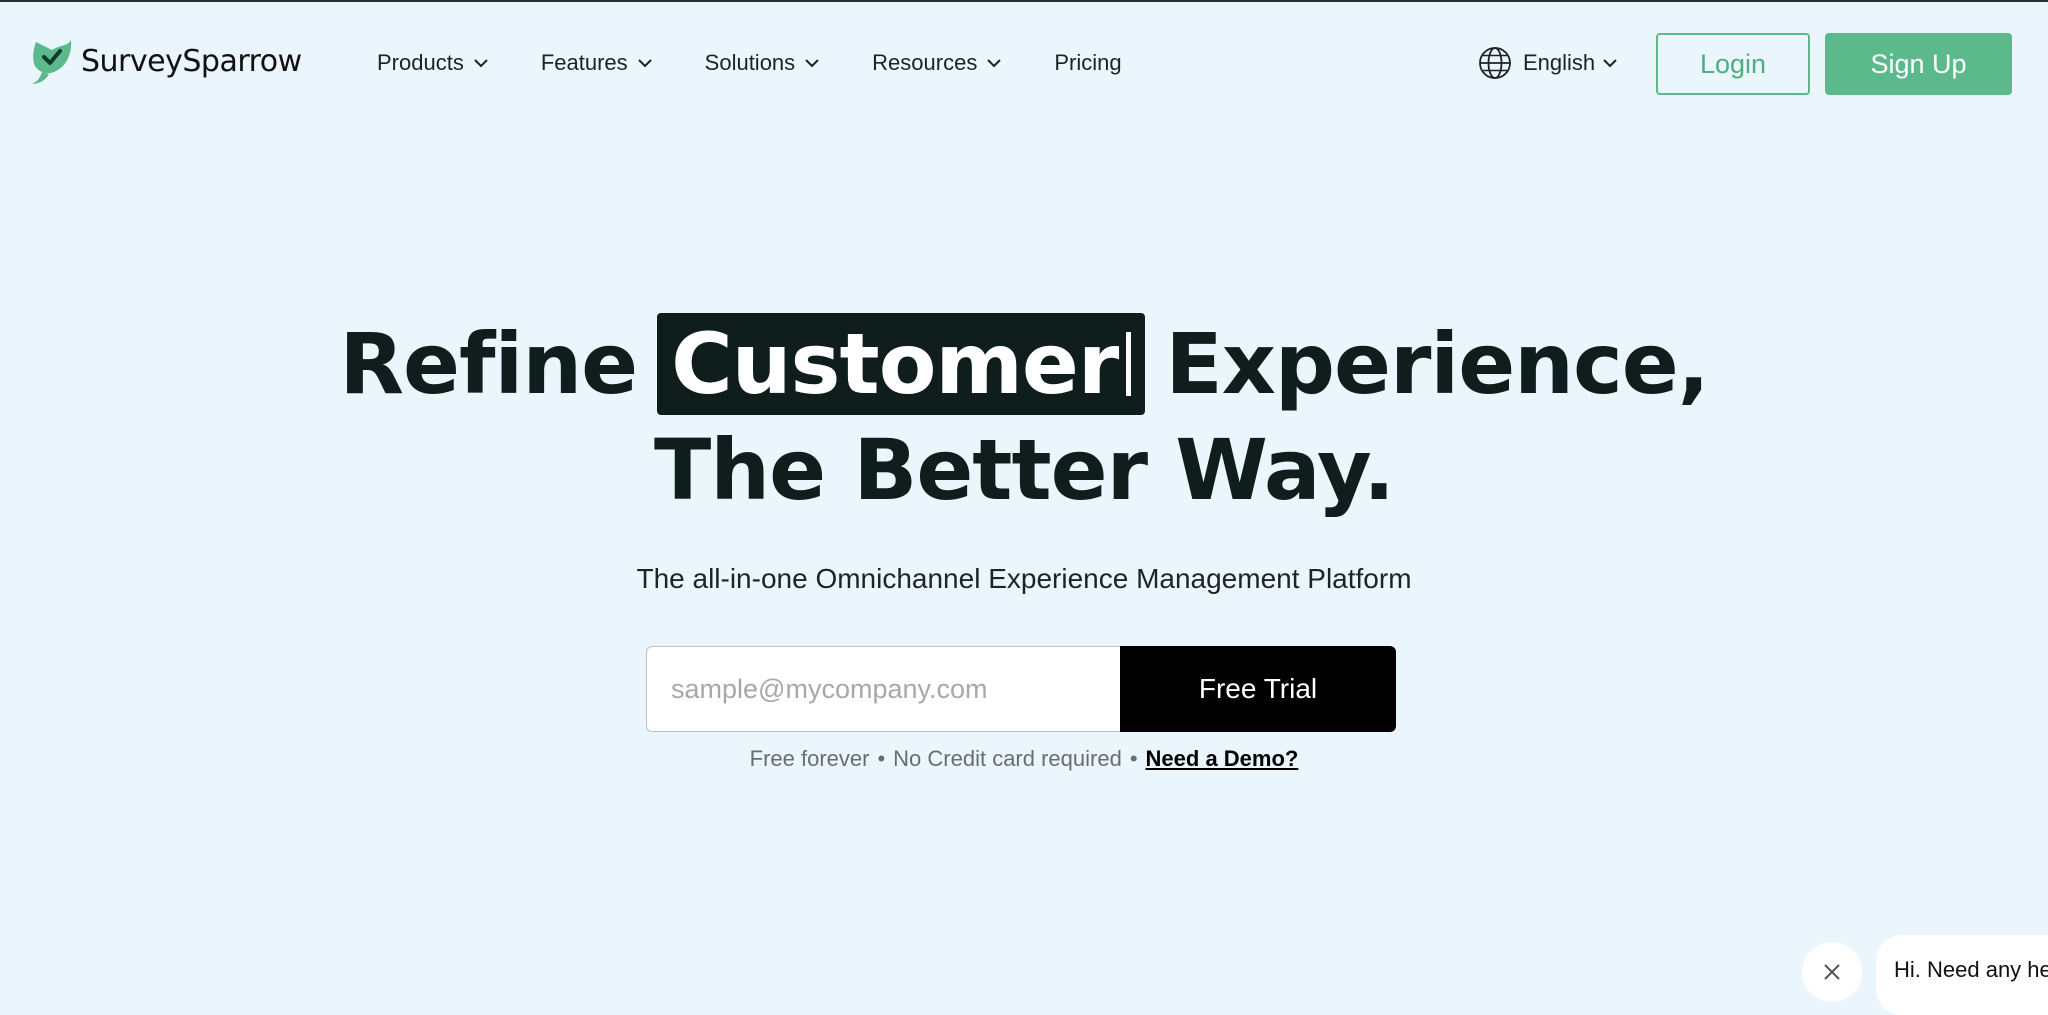  What do you see at coordinates (584, 62) in the screenshot?
I see `nav-item-label: Features` at bounding box center [584, 62].